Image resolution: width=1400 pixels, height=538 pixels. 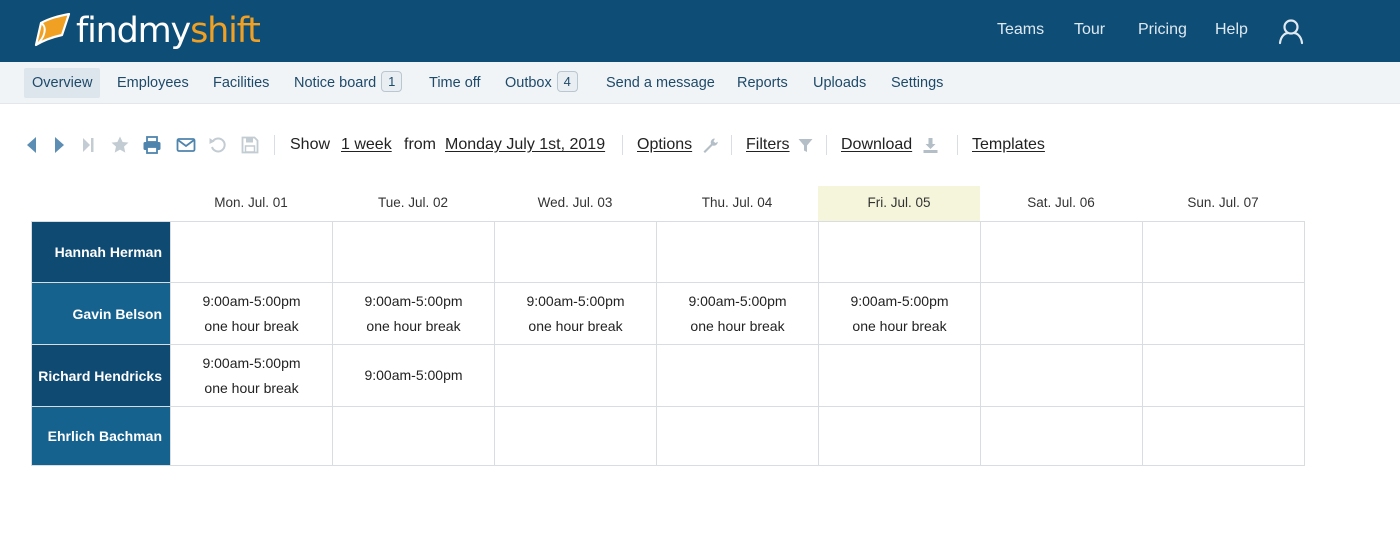 I want to click on subnav-label: Notice board, so click(x=335, y=83).